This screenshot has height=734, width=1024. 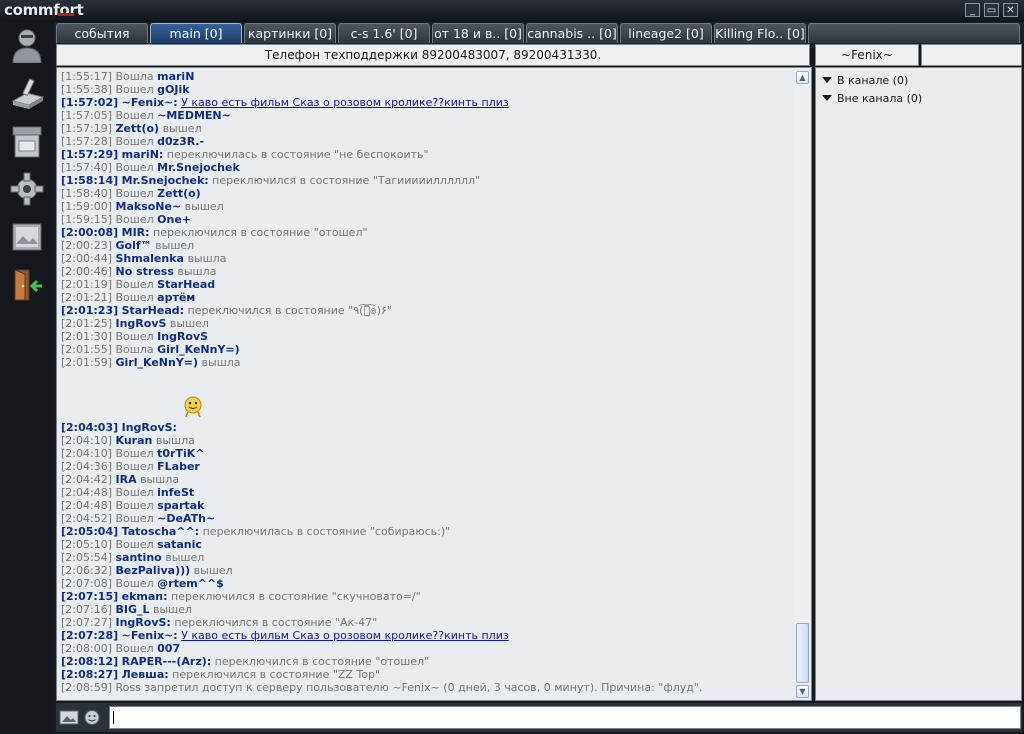 I want to click on printer-icon, so click(x=27, y=141).